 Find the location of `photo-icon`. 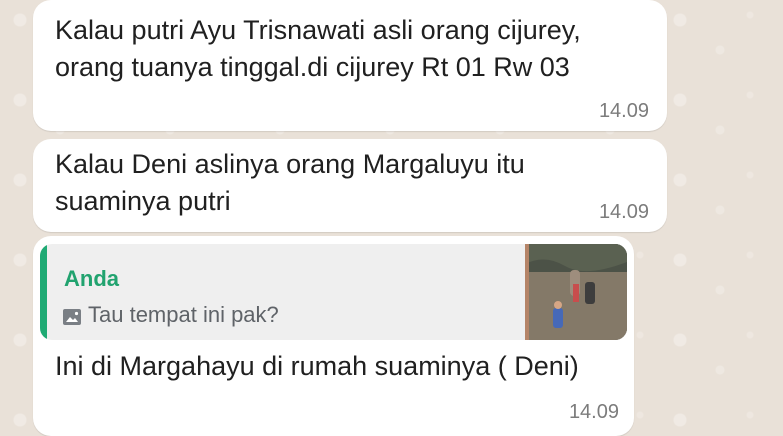

photo-icon is located at coordinates (72, 315).